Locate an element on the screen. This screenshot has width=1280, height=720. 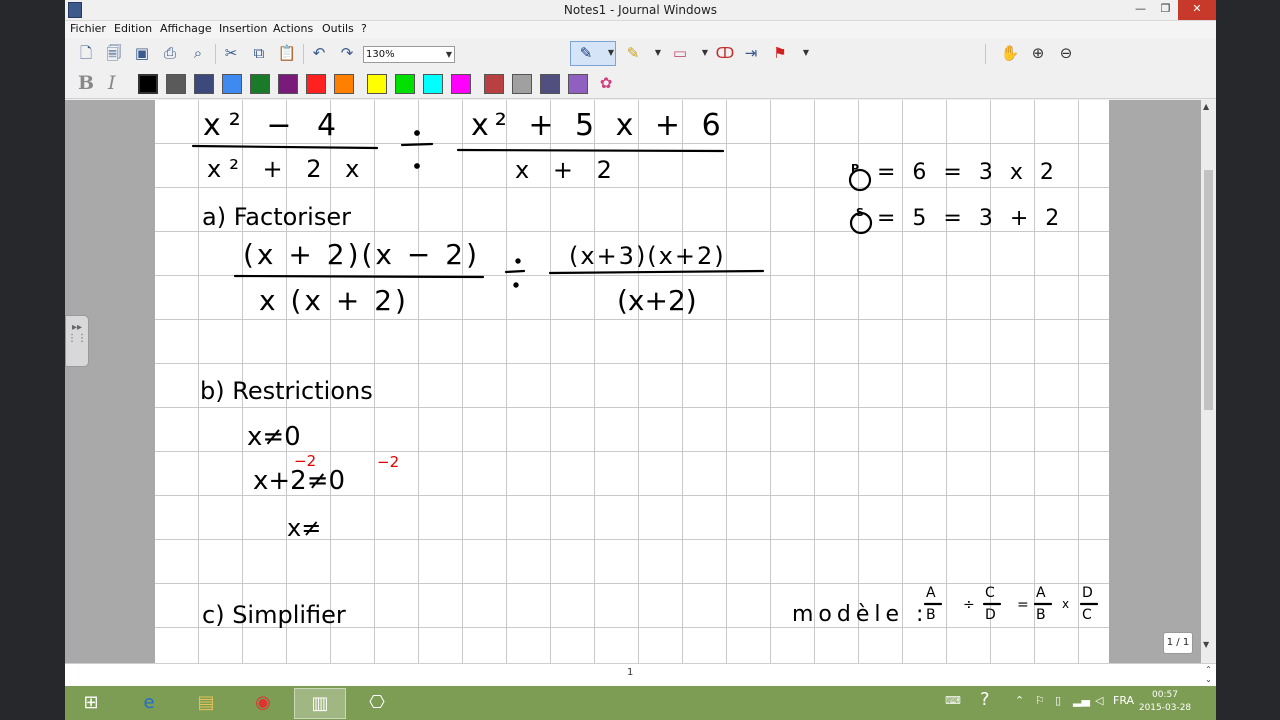
zoom-select: 130% ▼ is located at coordinates (409, 54).